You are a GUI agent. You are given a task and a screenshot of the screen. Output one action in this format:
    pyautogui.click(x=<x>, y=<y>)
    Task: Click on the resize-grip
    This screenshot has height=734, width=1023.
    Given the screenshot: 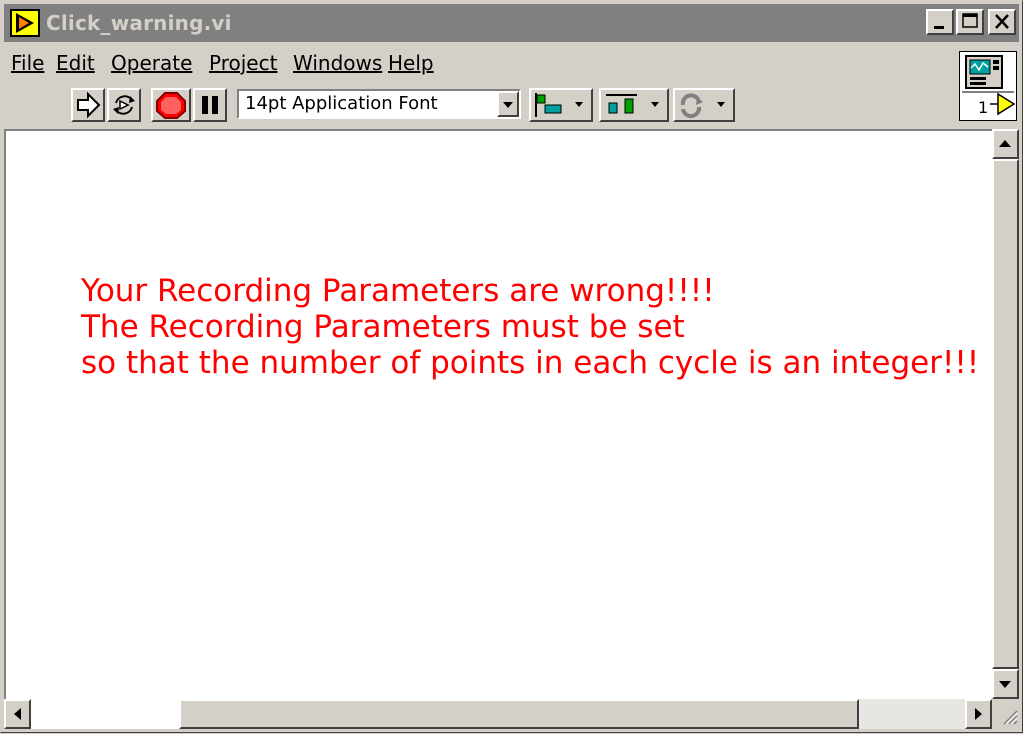 What is the action you would take?
    pyautogui.click(x=1005, y=714)
    